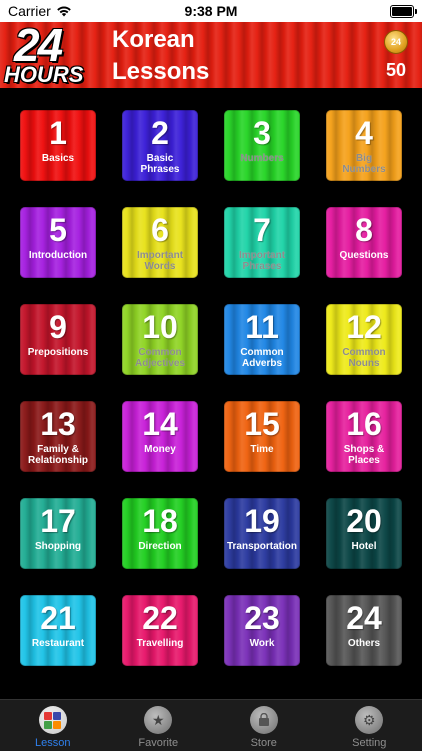  I want to click on tab-bar: Lesson ★ Favorite Store ⚙ Setting, so click(211, 725).